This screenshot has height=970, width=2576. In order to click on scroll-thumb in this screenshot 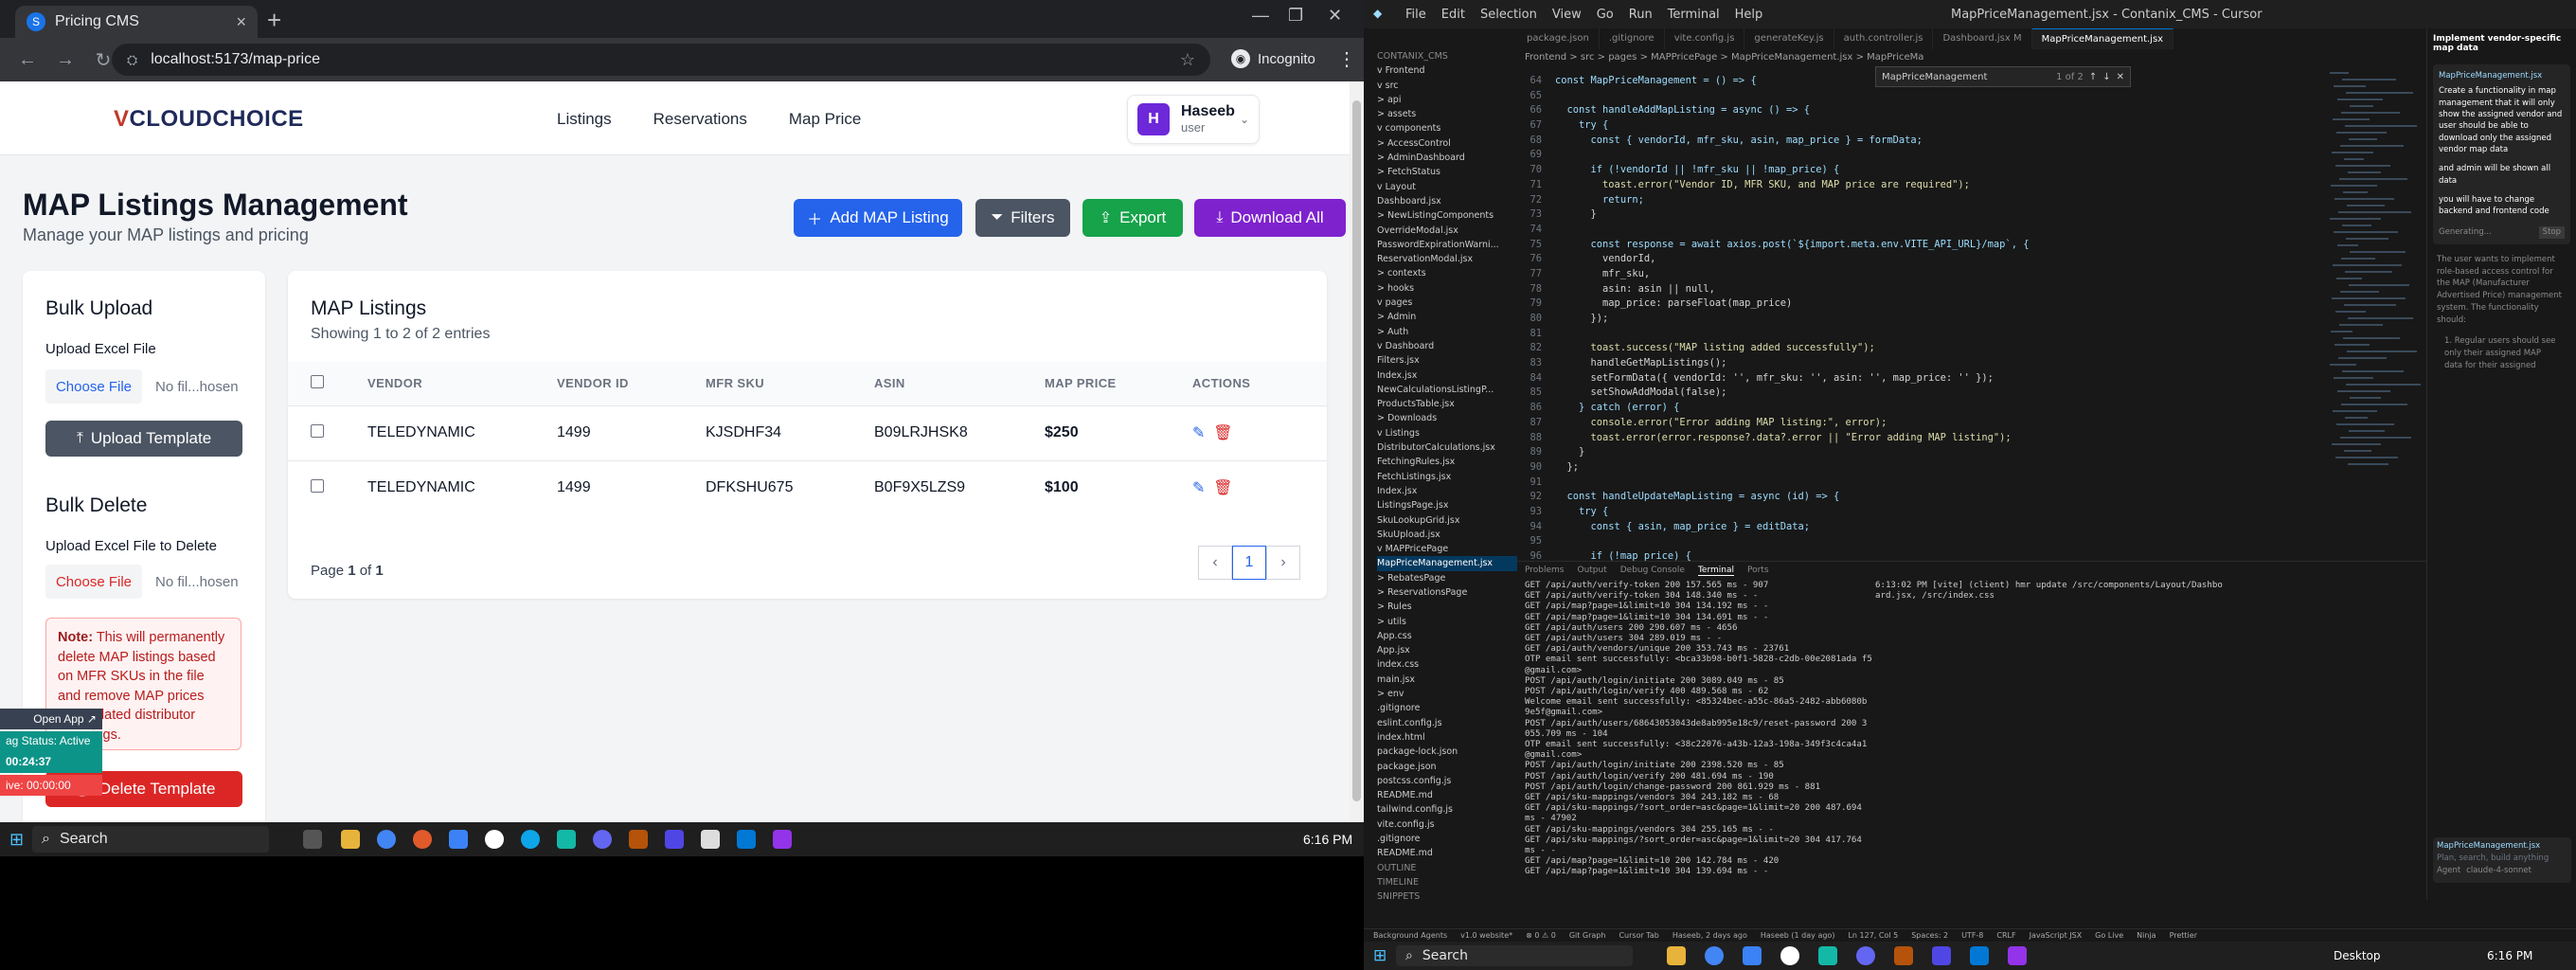, I will do `click(1356, 450)`.